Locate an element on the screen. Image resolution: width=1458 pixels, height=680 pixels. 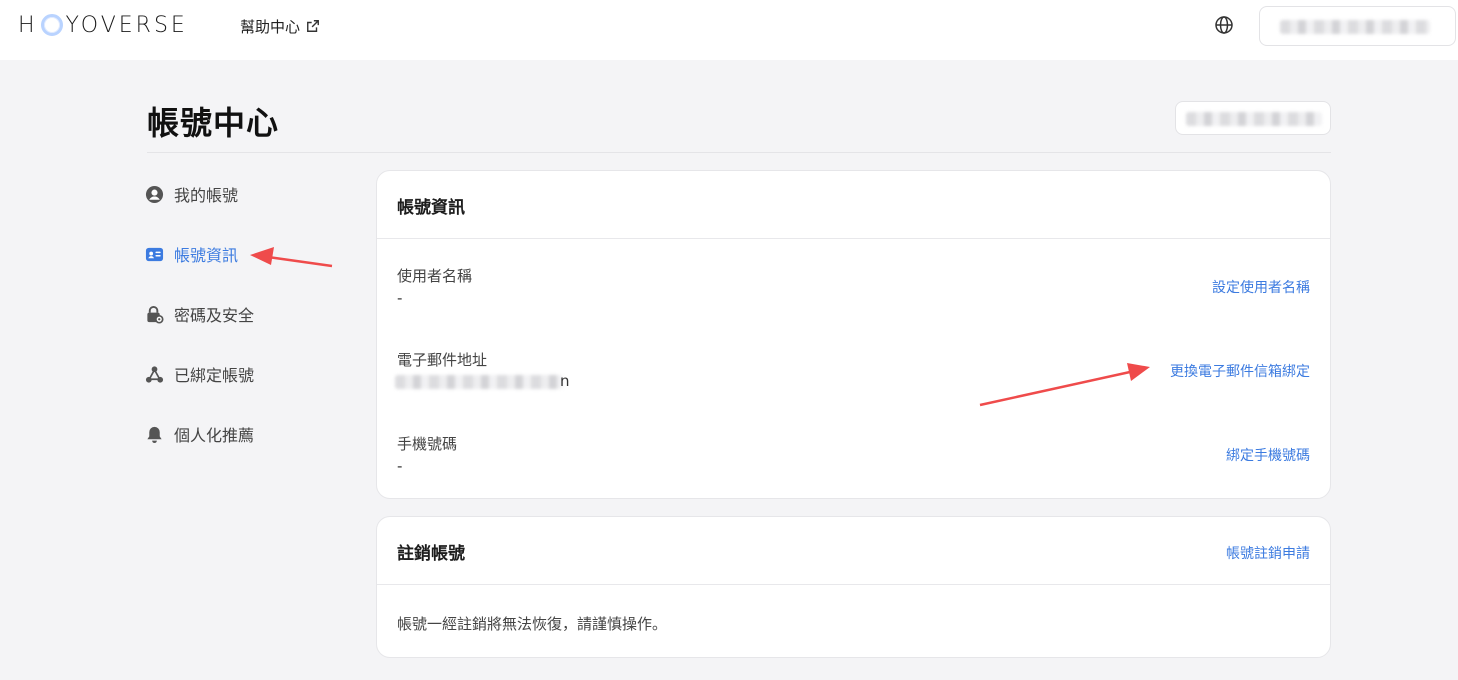
sidebar-item-label: 個人化推薦 is located at coordinates (214, 435).